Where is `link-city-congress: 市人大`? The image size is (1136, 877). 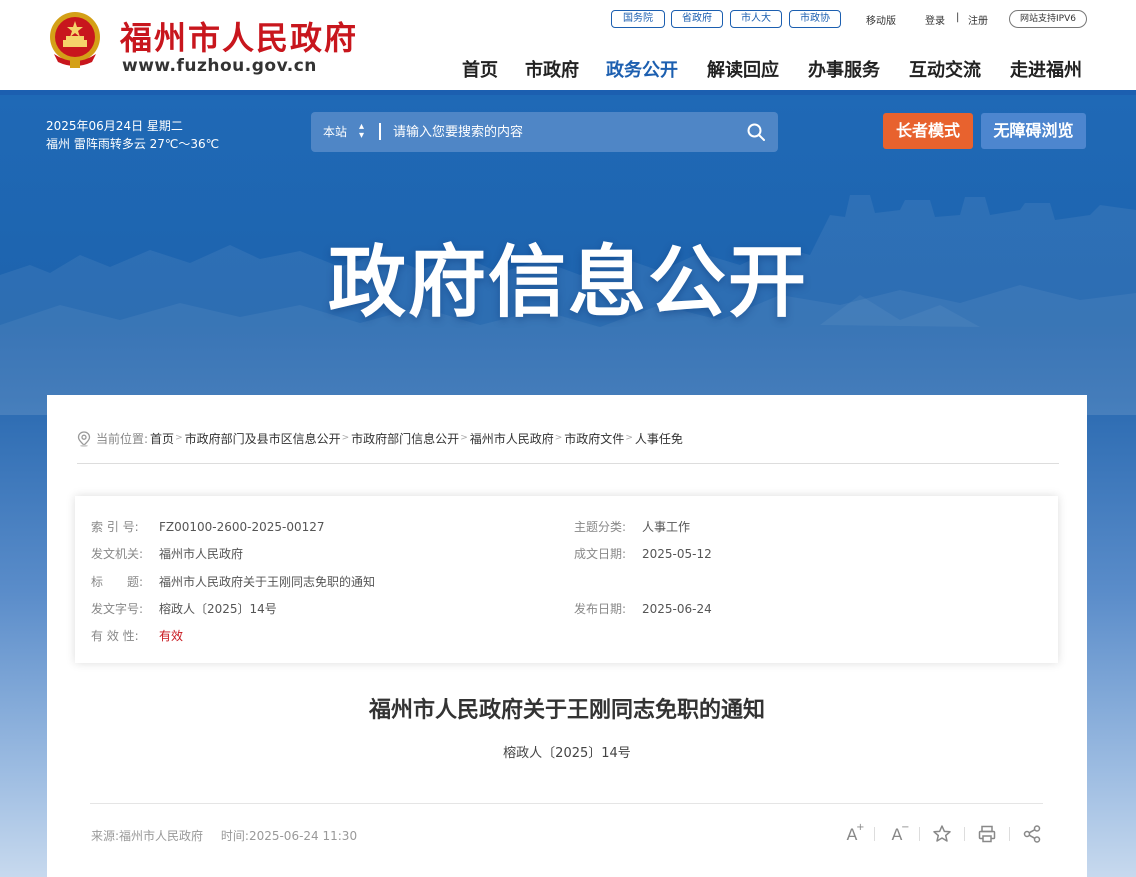 link-city-congress: 市人大 is located at coordinates (756, 19).